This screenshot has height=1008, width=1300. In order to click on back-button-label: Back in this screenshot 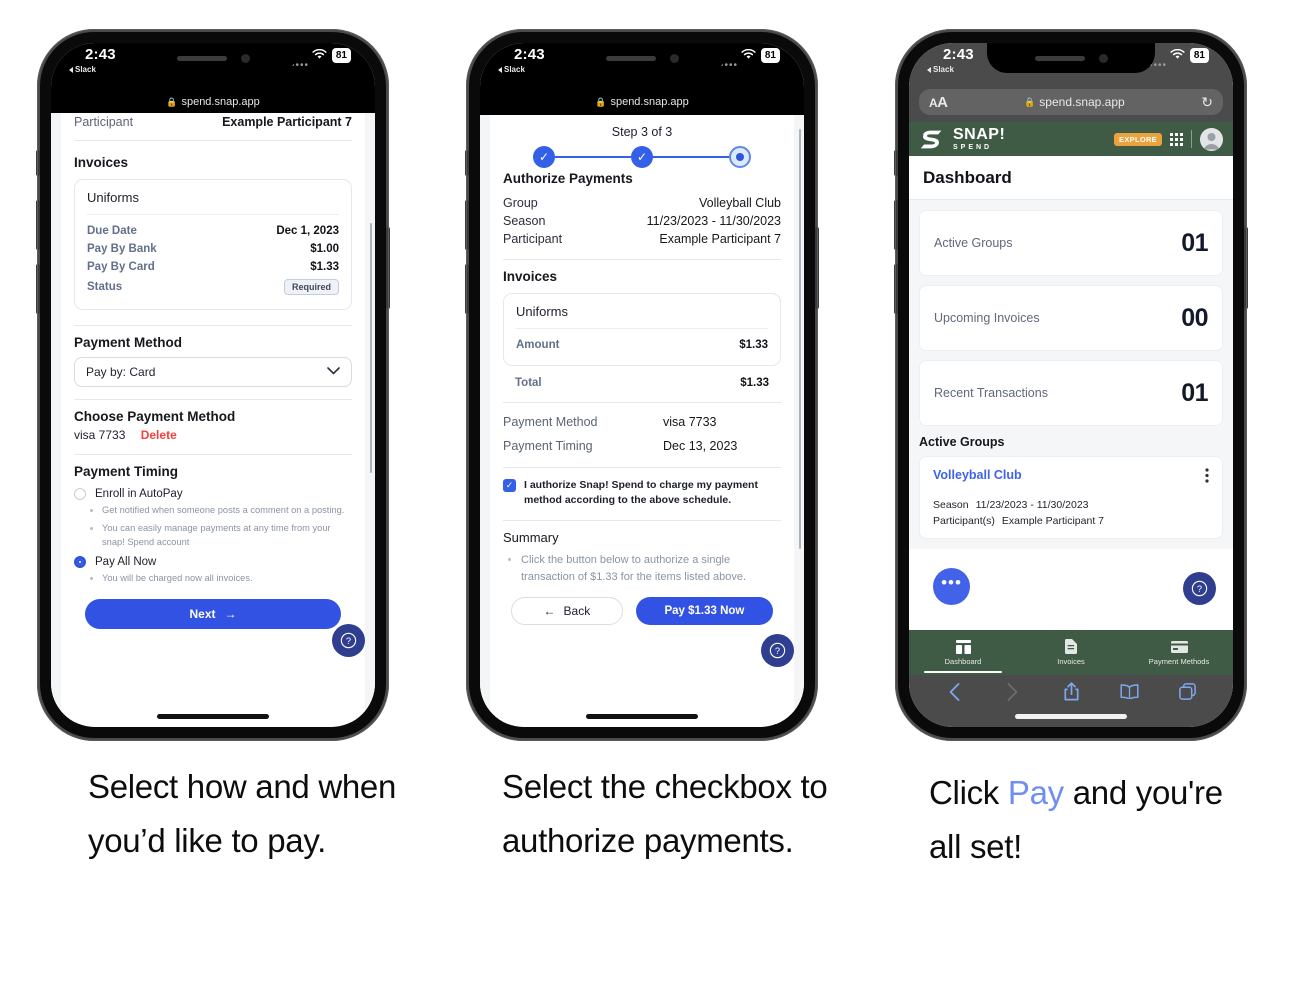, I will do `click(577, 611)`.